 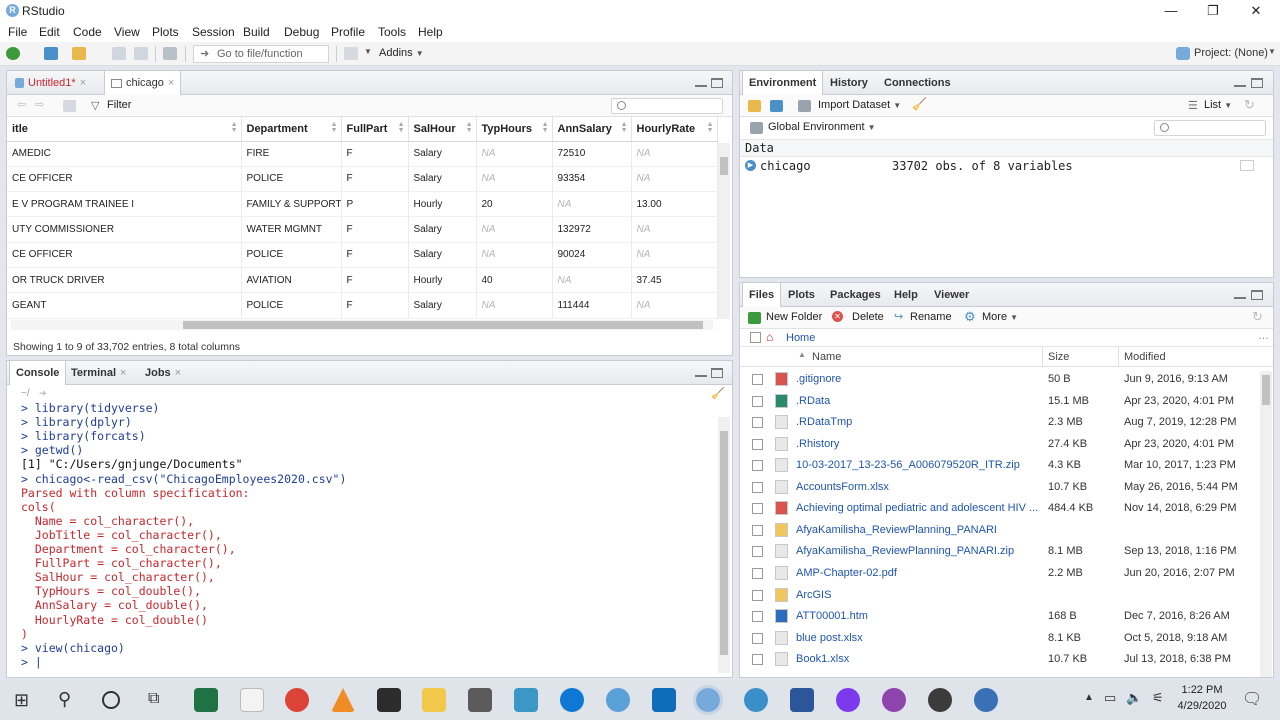 I want to click on file-row: .RDataTmp 2.3 MB Aug 7, 2019, 12:28 PM, so click(x=996, y=423).